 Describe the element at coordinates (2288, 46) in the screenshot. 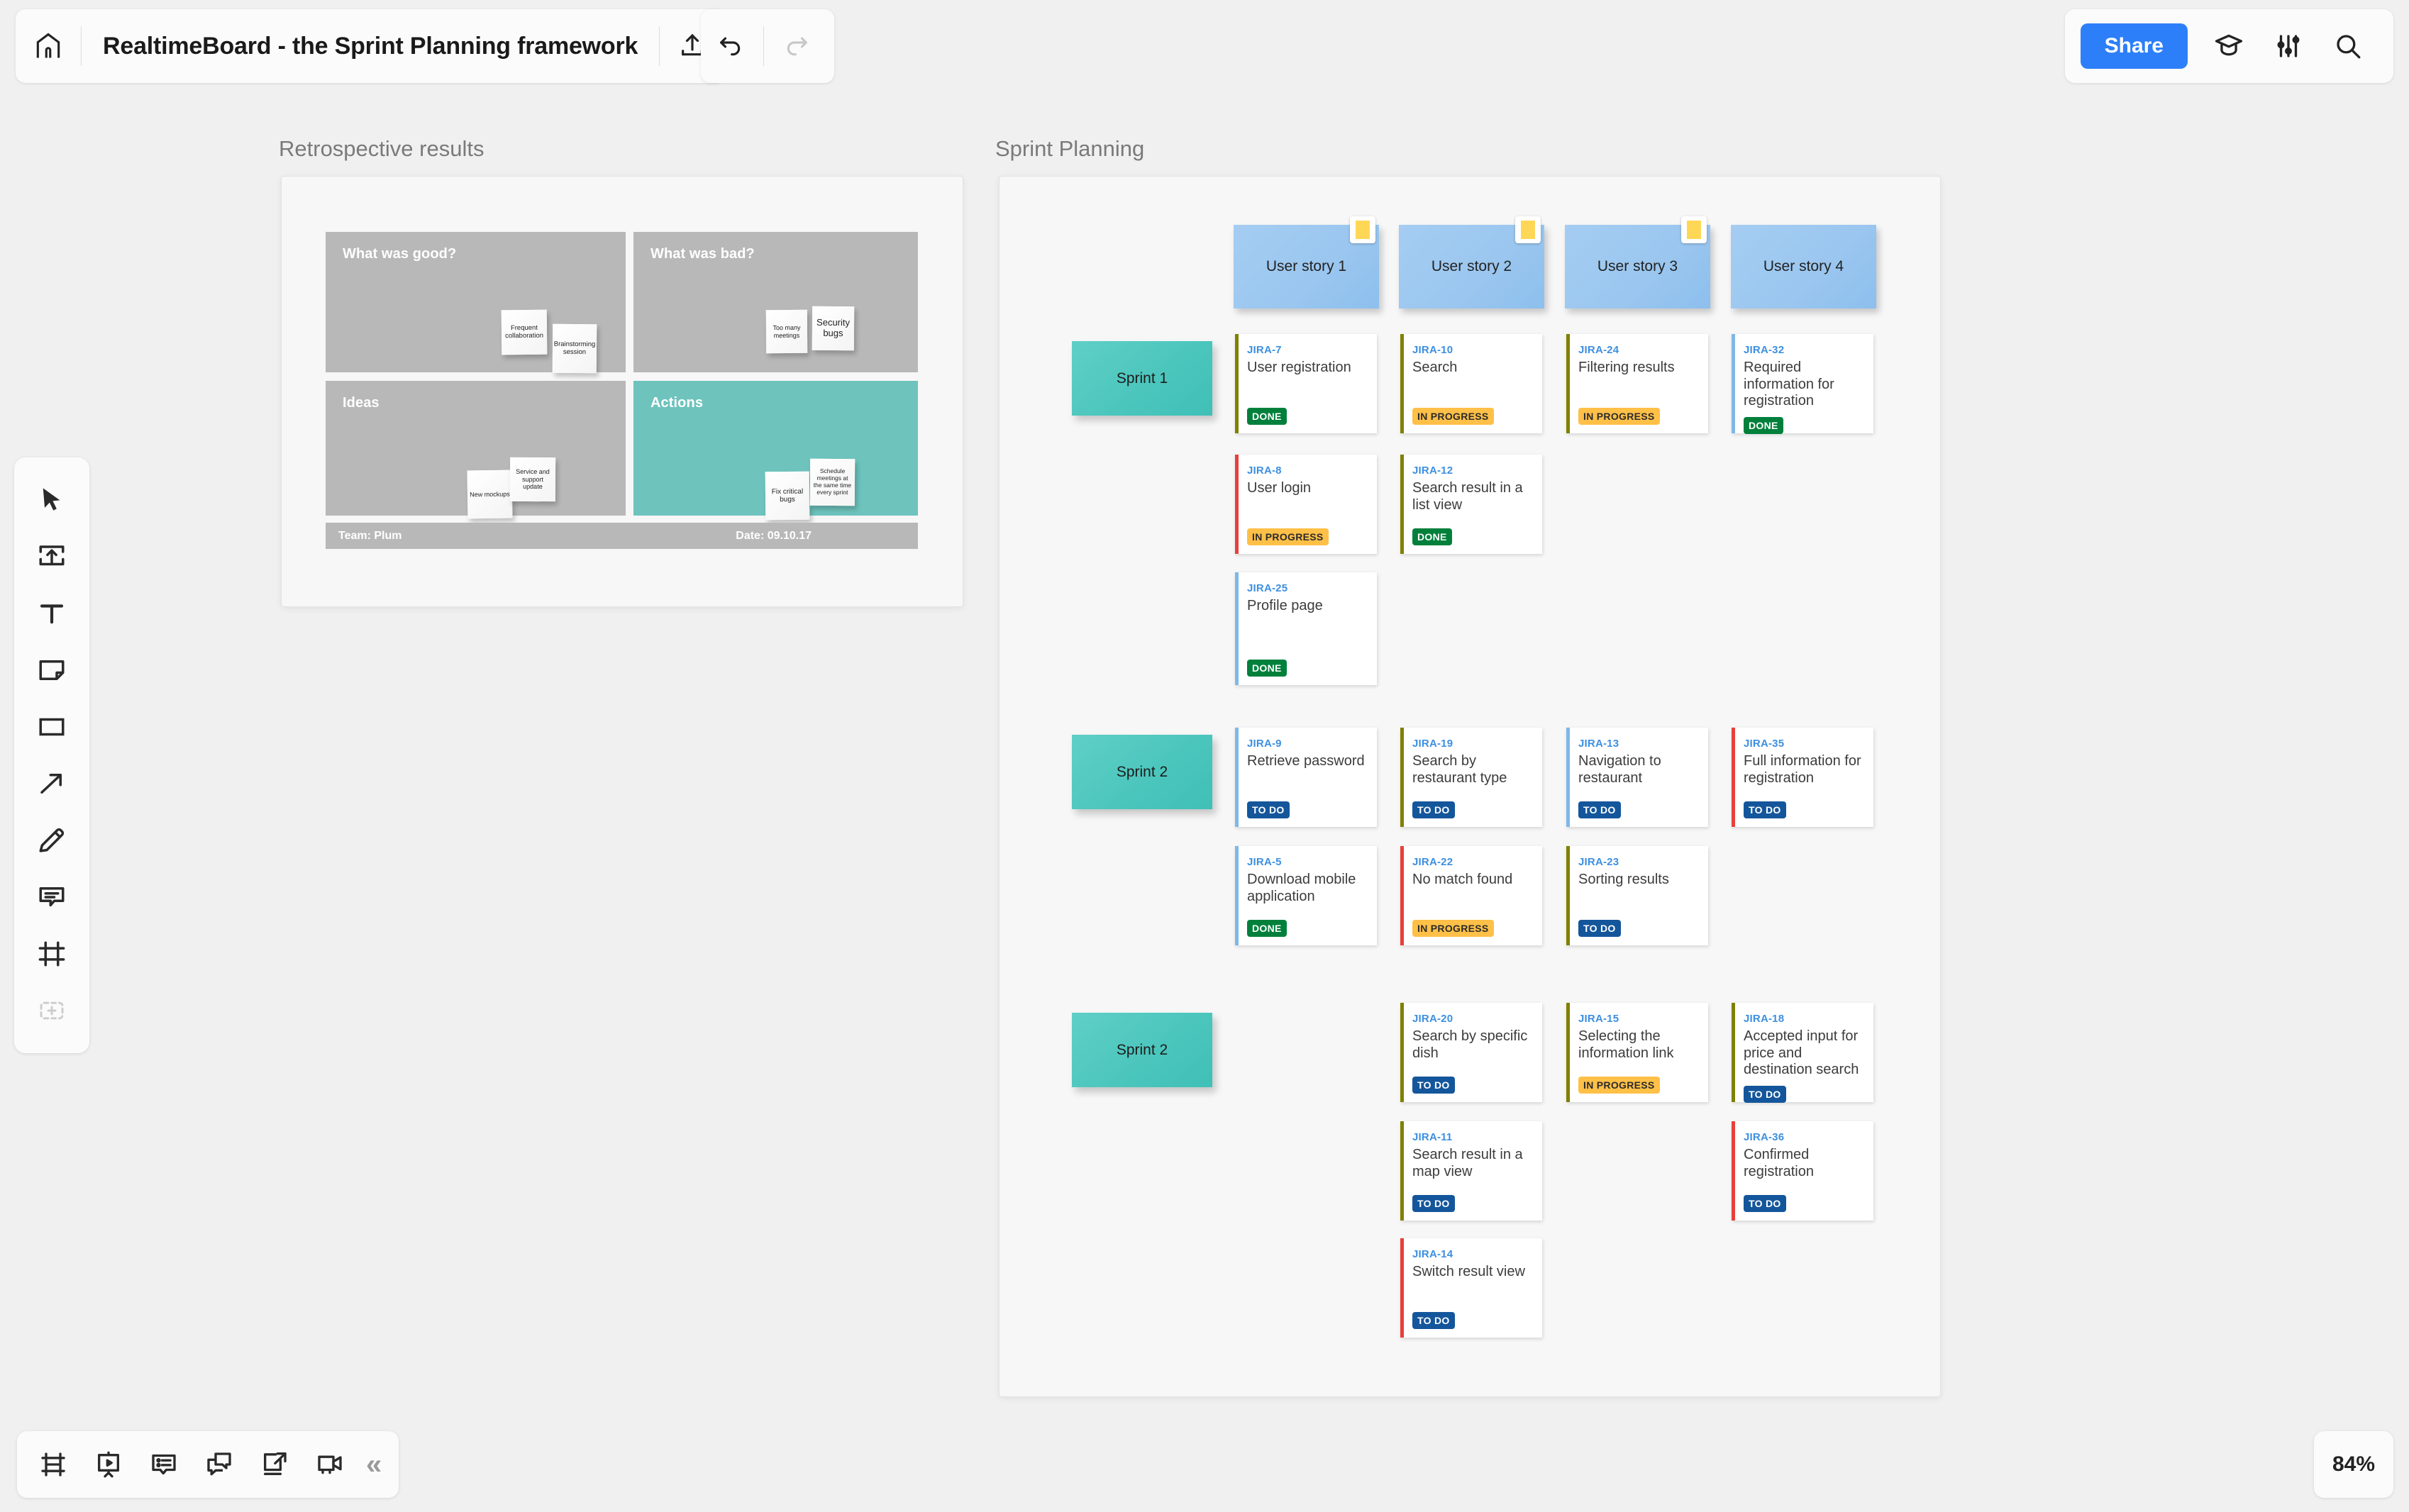

I see `sliders-icon` at that location.